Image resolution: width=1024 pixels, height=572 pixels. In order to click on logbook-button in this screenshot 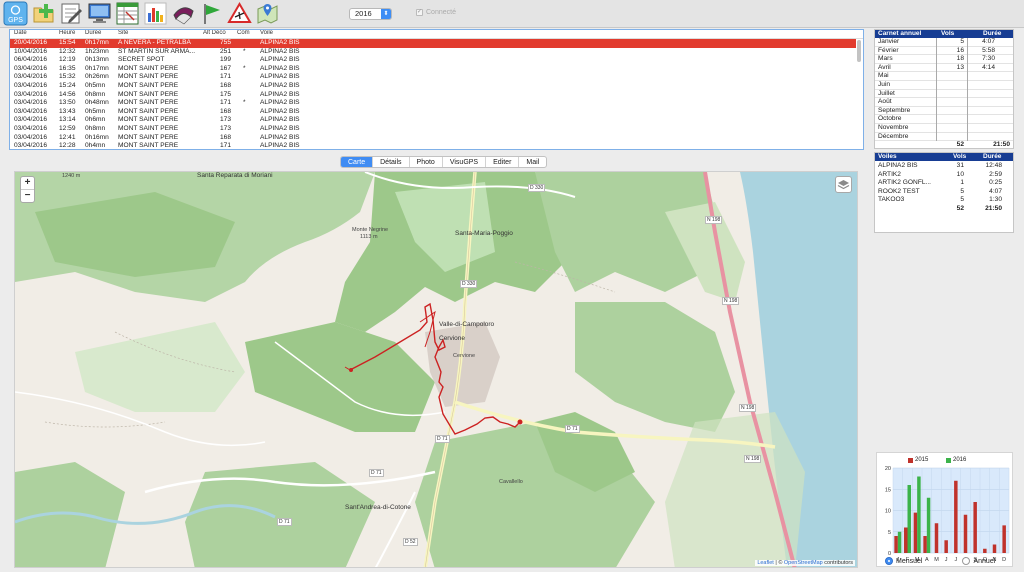, I will do `click(127, 13)`.